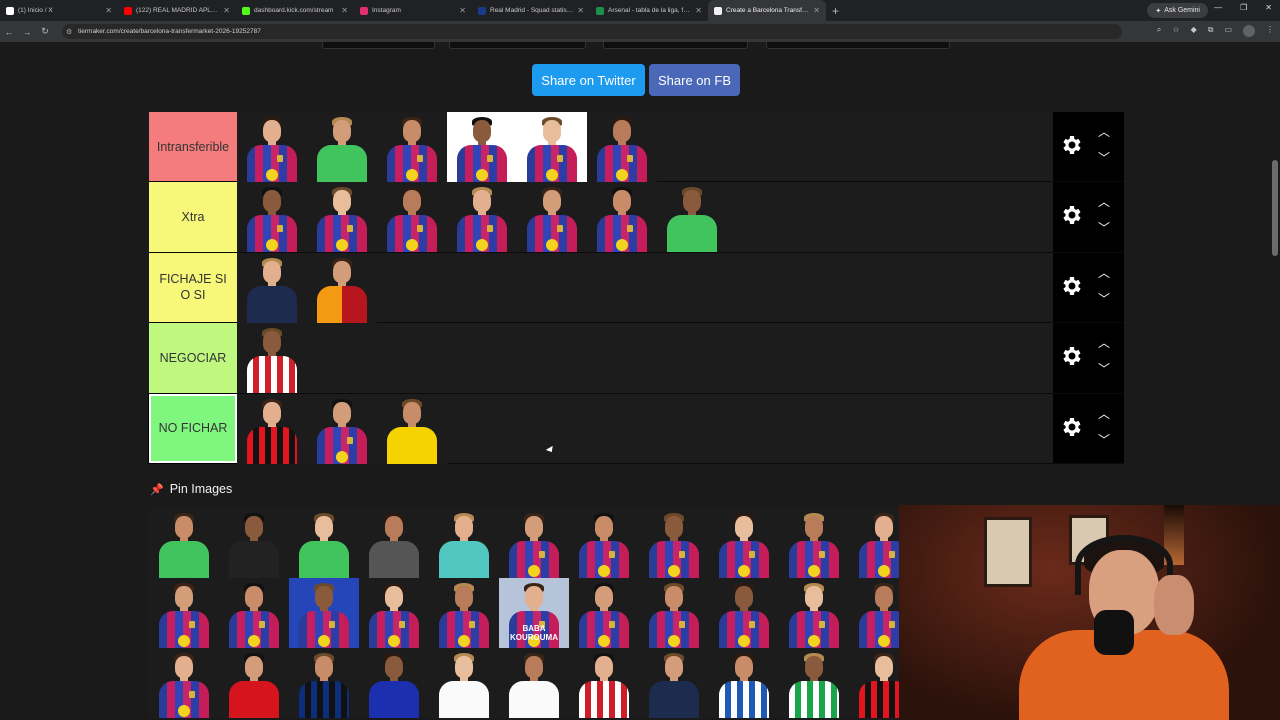  I want to click on minimize-icon: —, so click(1218, 7).